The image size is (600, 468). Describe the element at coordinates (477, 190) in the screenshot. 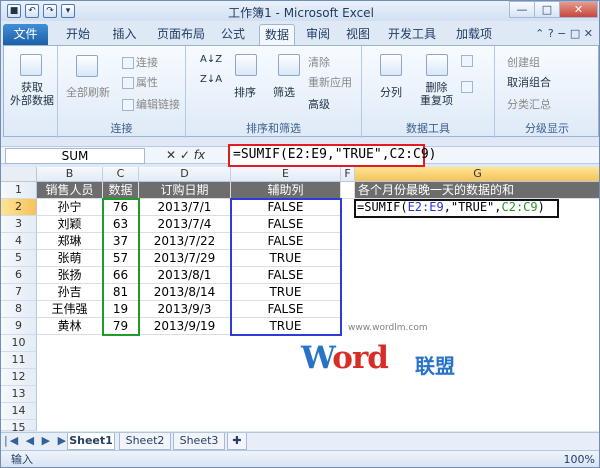

I see `header-cell-result: 各个月份最晚一天的数据的和` at that location.